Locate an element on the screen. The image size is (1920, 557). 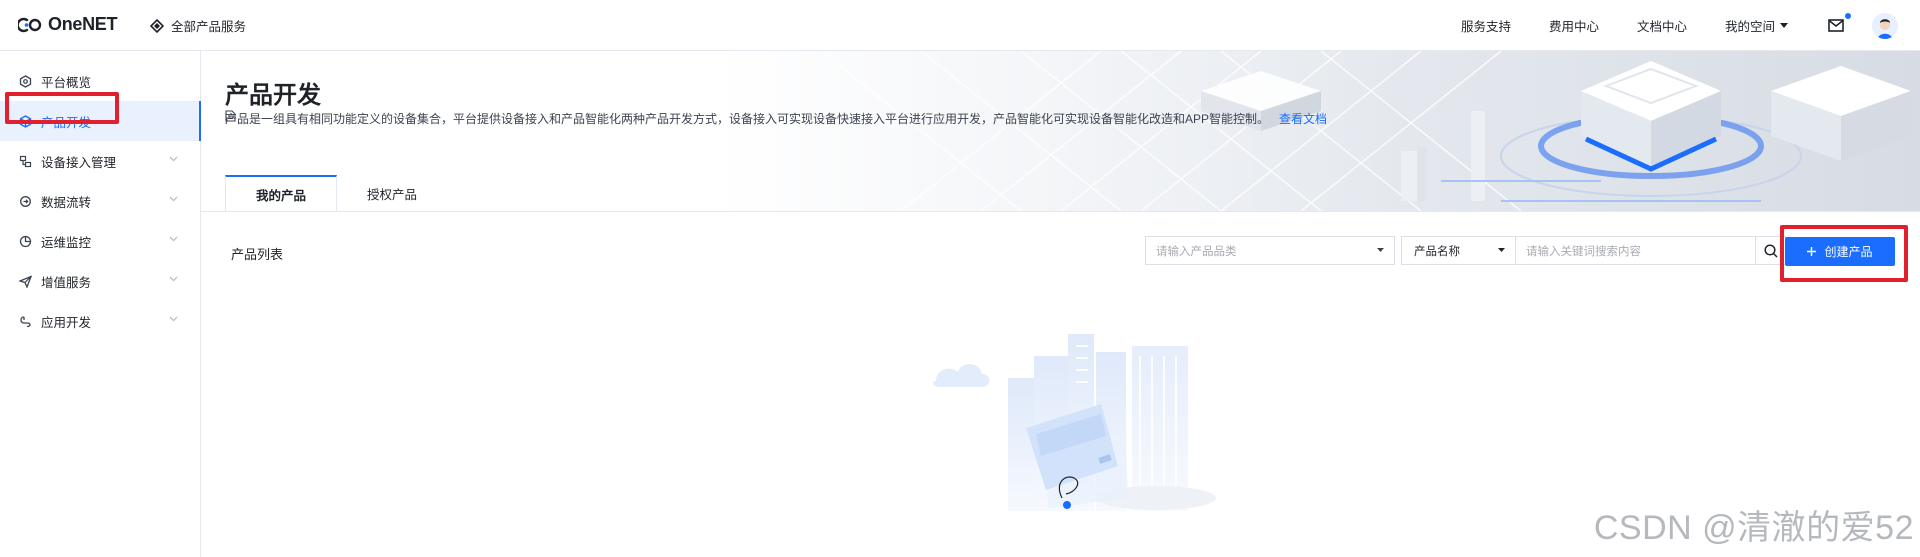
monitor-icon is located at coordinates (25, 241).